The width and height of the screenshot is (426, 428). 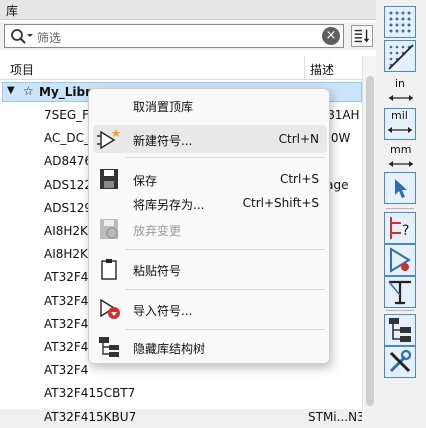 I want to click on sort-button, so click(x=362, y=36).